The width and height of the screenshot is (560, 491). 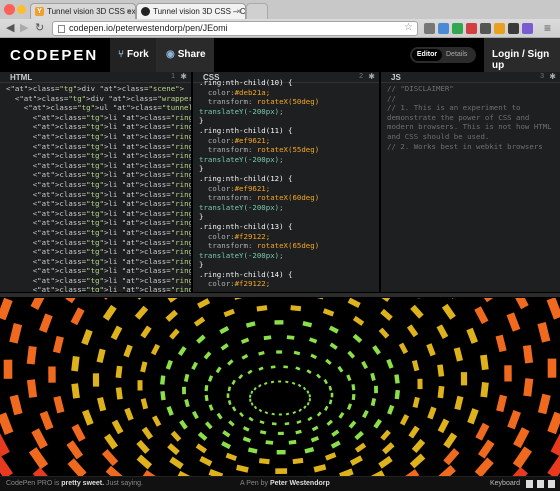 I want to click on menu-icon: ≡, so click(x=547, y=28).